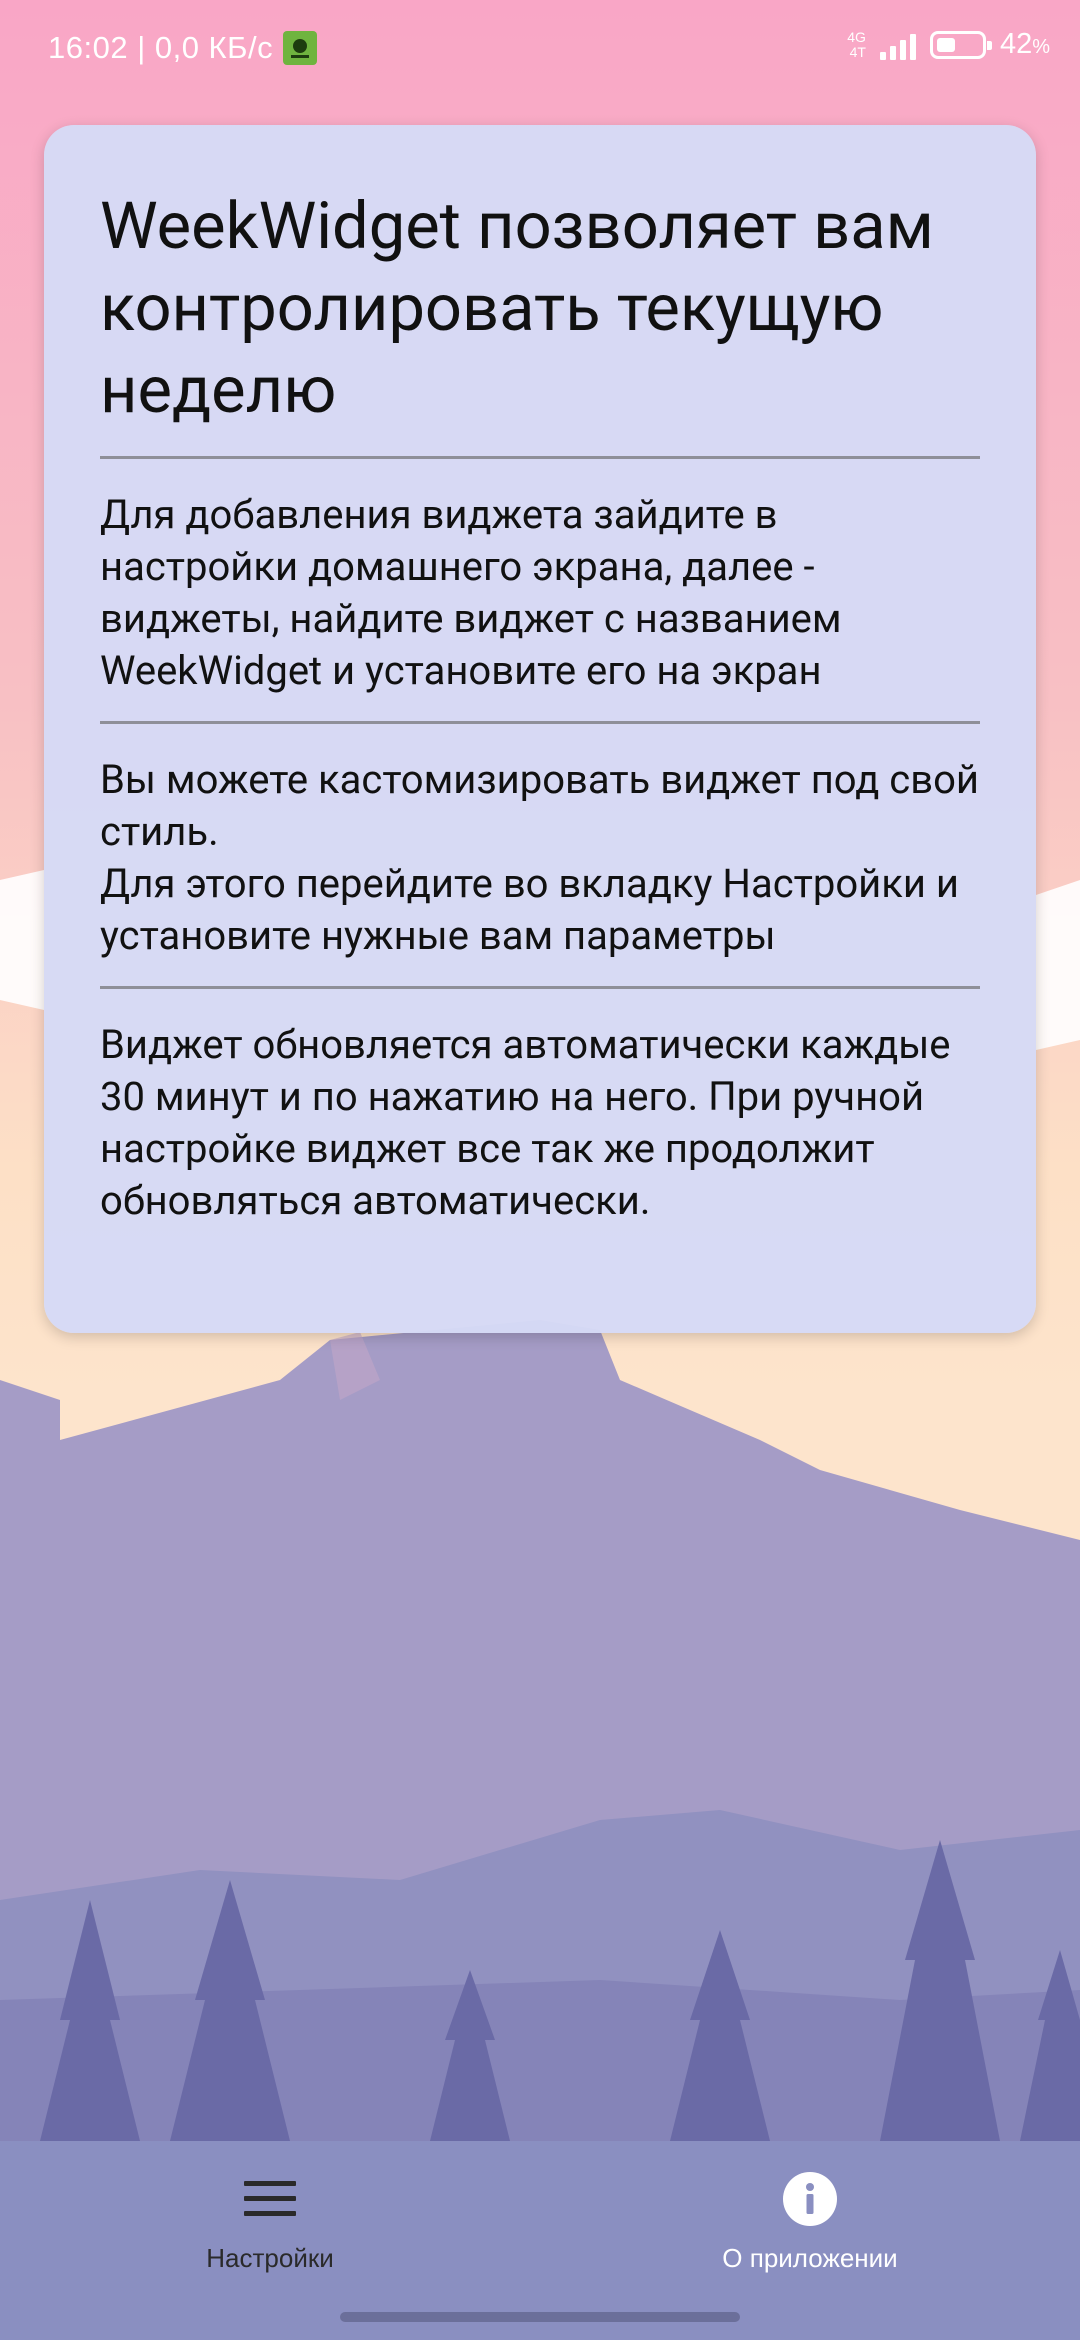 The width and height of the screenshot is (1080, 2340). Describe the element at coordinates (540, 2240) in the screenshot. I see `bottom-navigation: Настройки О приложении` at that location.